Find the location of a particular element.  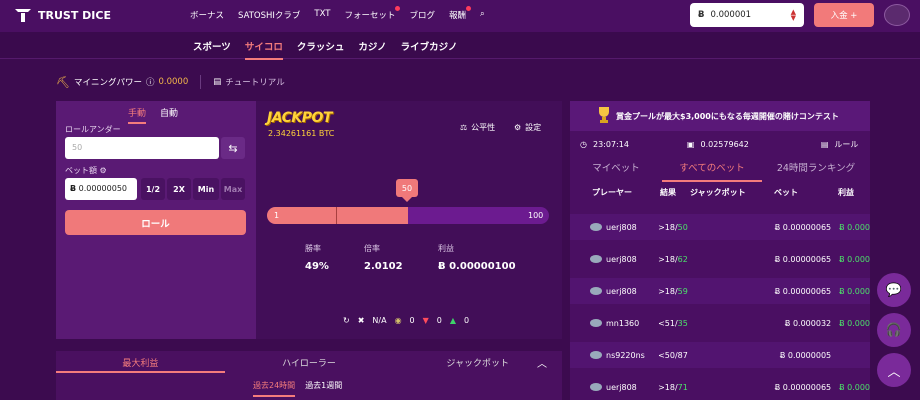

table-row: uerj808 >18/71 Ƀ 0.00000065 Ƀ 0.000 is located at coordinates (720, 387).